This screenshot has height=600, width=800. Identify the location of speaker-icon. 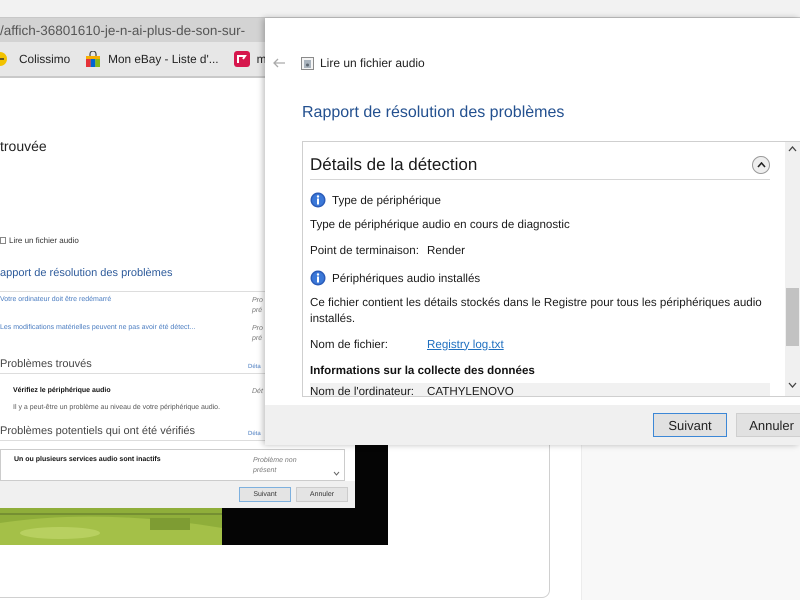
(307, 63).